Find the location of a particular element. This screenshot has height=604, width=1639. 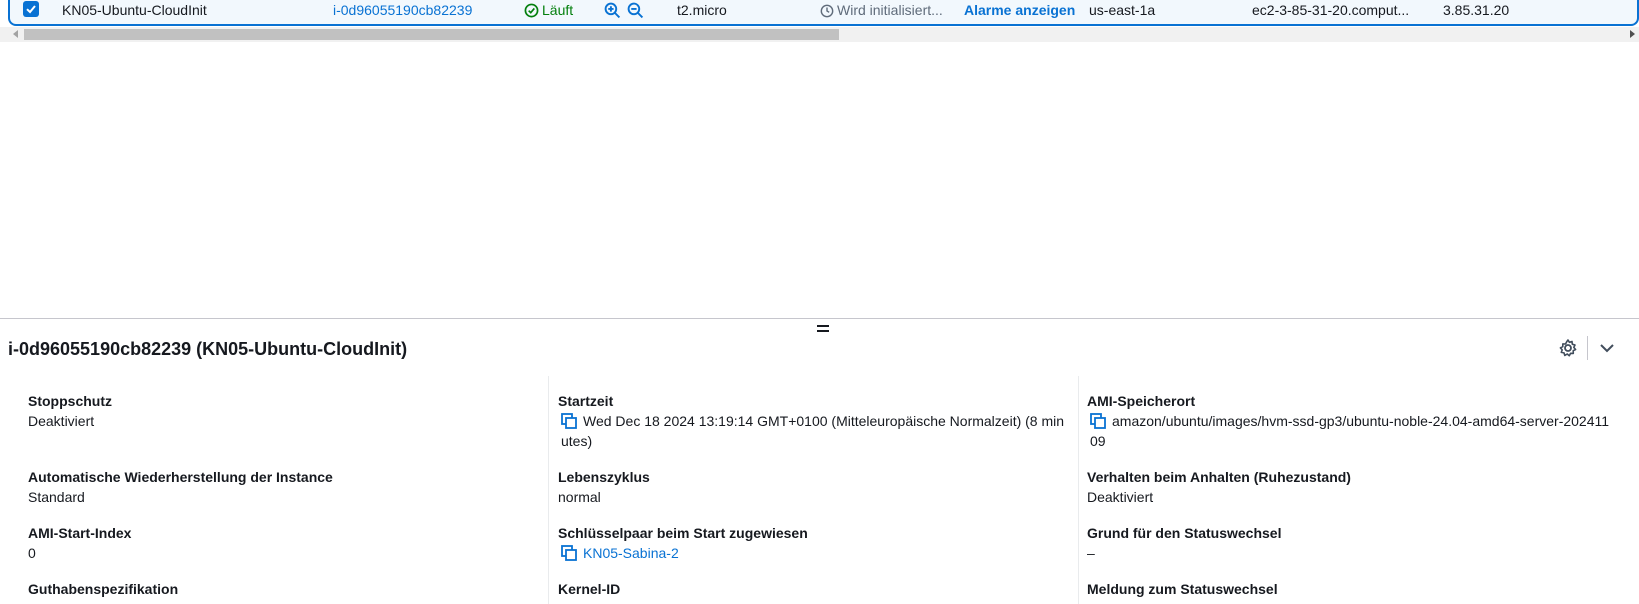

row-checkbox is located at coordinates (31, 9).